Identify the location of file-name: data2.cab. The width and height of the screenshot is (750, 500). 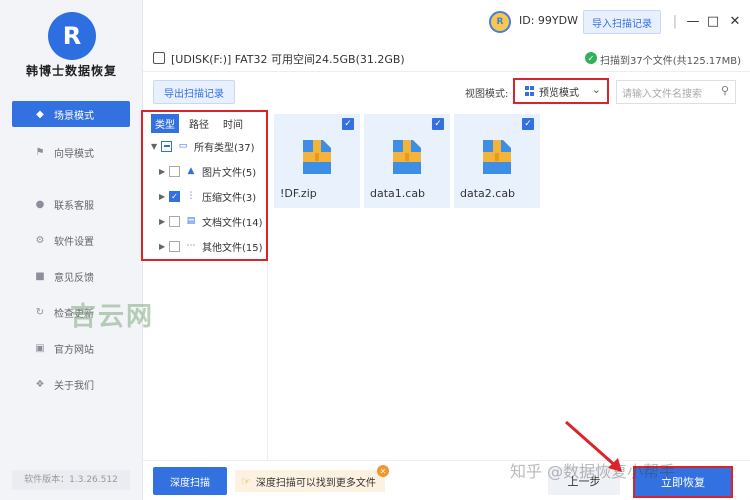
(488, 193).